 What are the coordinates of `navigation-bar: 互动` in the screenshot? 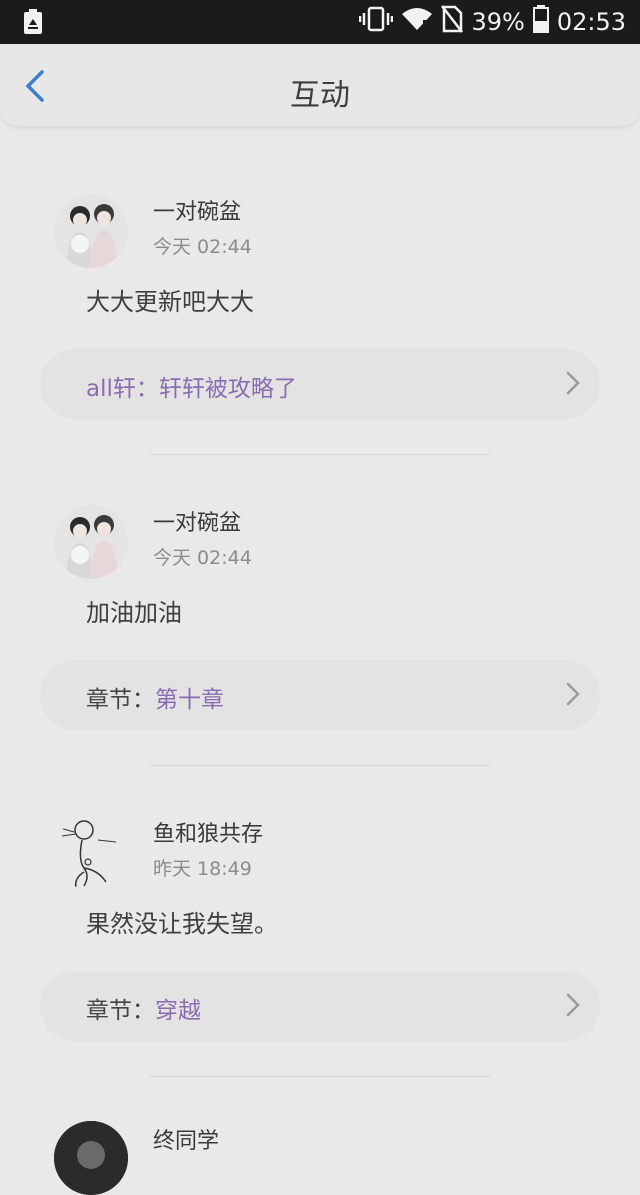 It's located at (320, 85).